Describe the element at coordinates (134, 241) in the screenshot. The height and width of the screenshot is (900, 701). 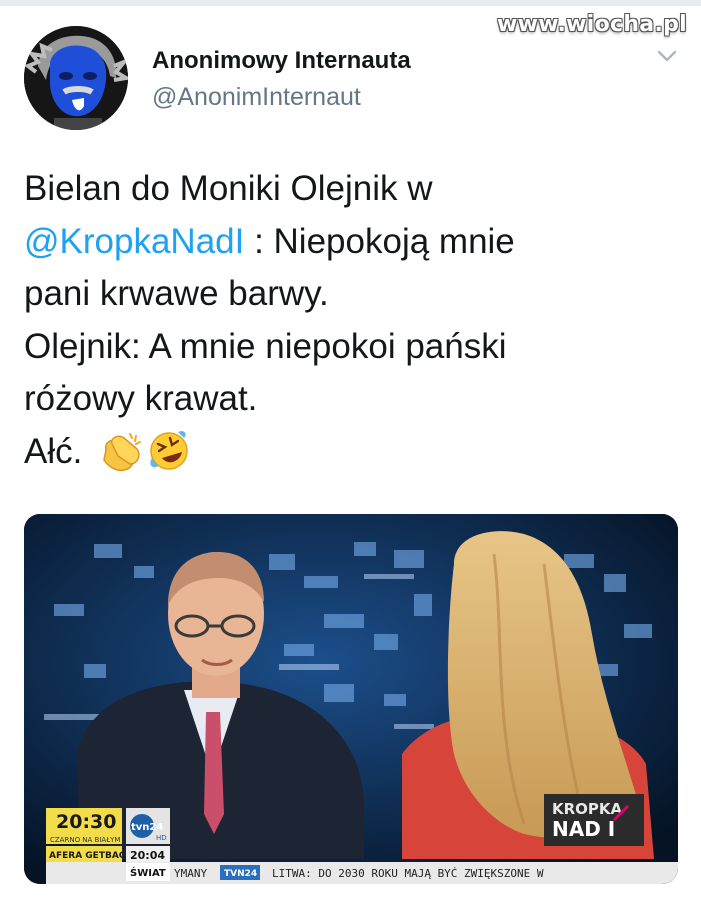
I see `mention-link: @KropkaNadI` at that location.